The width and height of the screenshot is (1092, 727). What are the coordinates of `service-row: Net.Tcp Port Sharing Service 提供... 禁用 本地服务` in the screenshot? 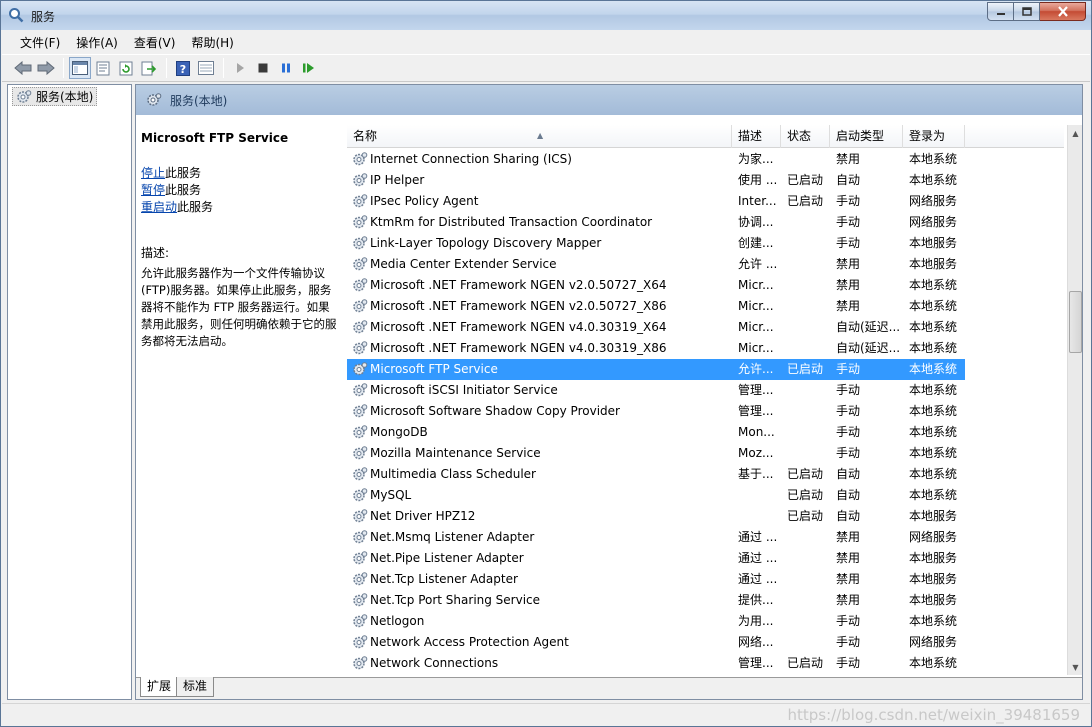 It's located at (656, 600).